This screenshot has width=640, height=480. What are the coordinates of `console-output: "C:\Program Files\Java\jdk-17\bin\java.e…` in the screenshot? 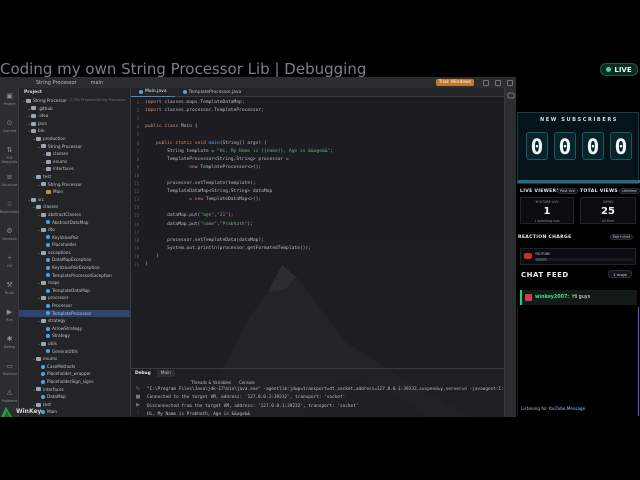 It's located at (330, 401).